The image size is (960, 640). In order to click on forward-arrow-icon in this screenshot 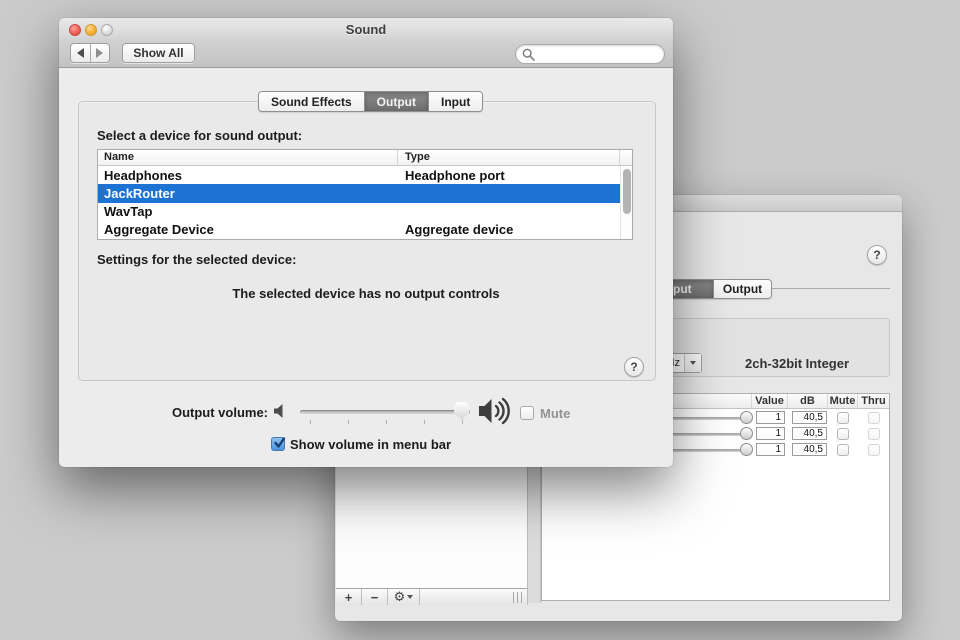, I will do `click(100, 53)`.